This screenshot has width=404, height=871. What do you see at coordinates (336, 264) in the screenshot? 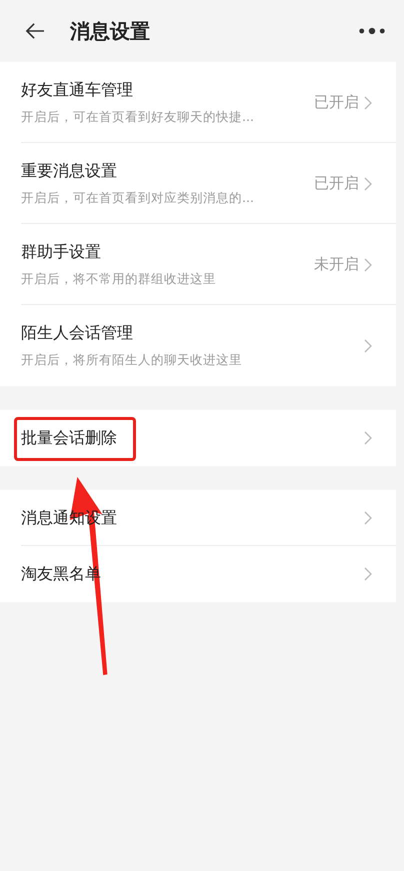
I see `item-status: 未开启` at bounding box center [336, 264].